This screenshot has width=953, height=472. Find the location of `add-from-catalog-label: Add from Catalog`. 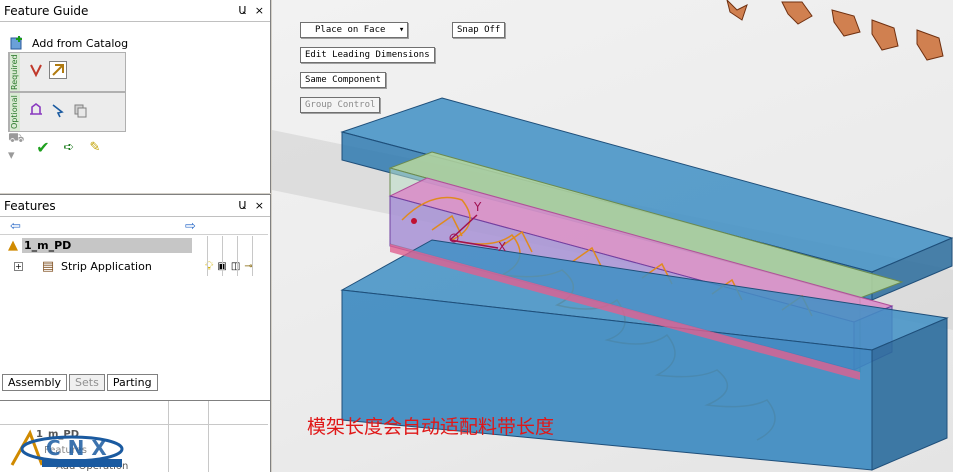

add-from-catalog-label: Add from Catalog is located at coordinates (80, 43).